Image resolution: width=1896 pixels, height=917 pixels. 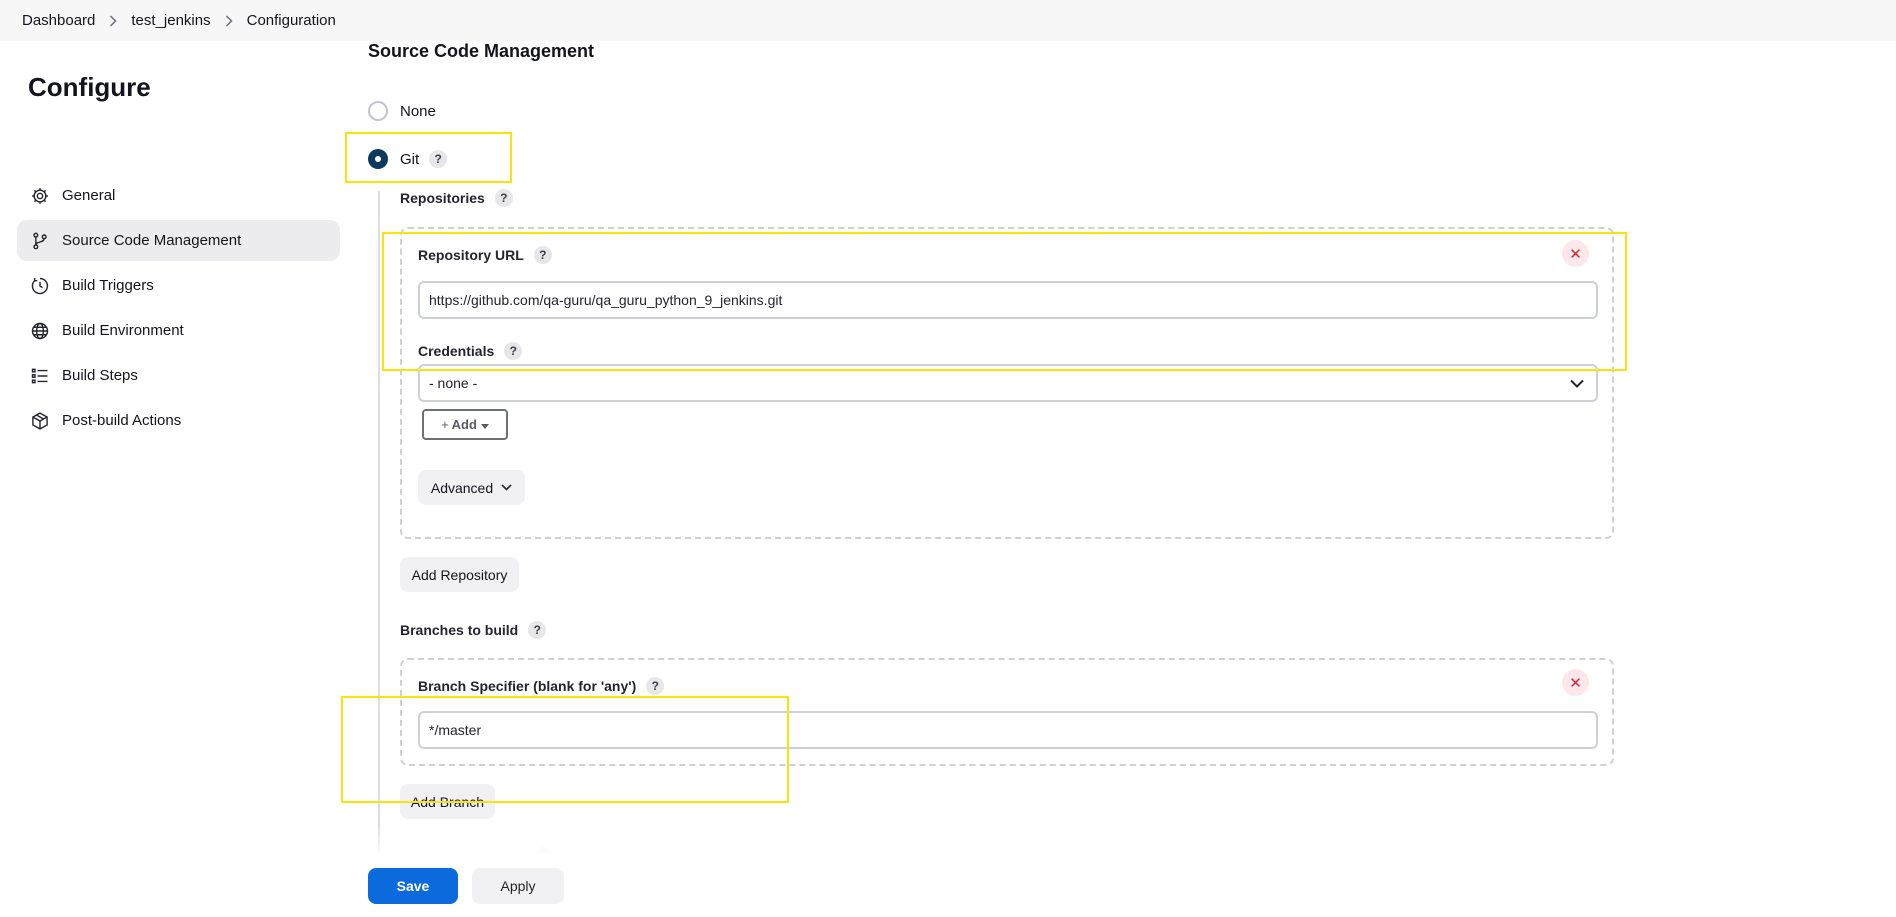 I want to click on breadcrumb-configuration: Configuration, so click(x=291, y=20).